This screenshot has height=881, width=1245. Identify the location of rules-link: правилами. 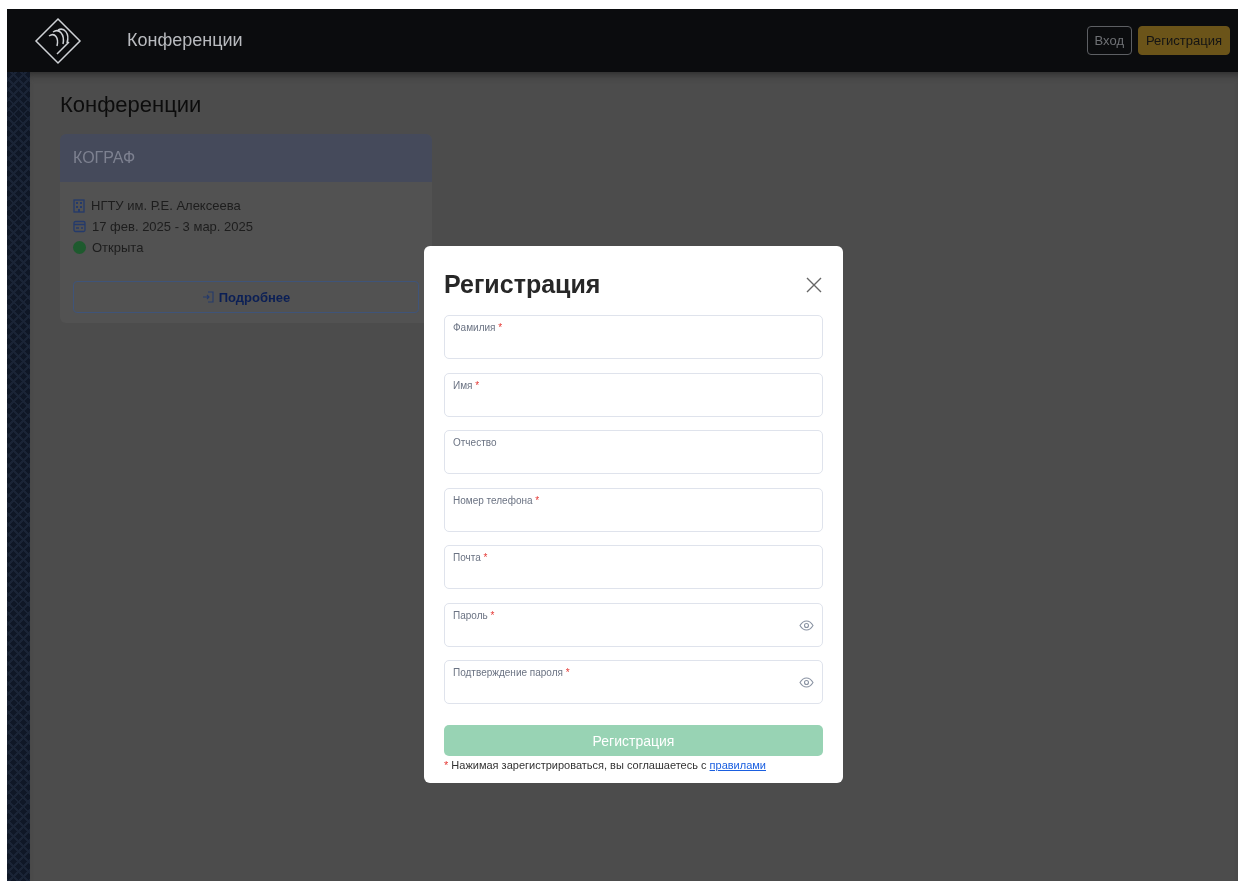
(737, 765).